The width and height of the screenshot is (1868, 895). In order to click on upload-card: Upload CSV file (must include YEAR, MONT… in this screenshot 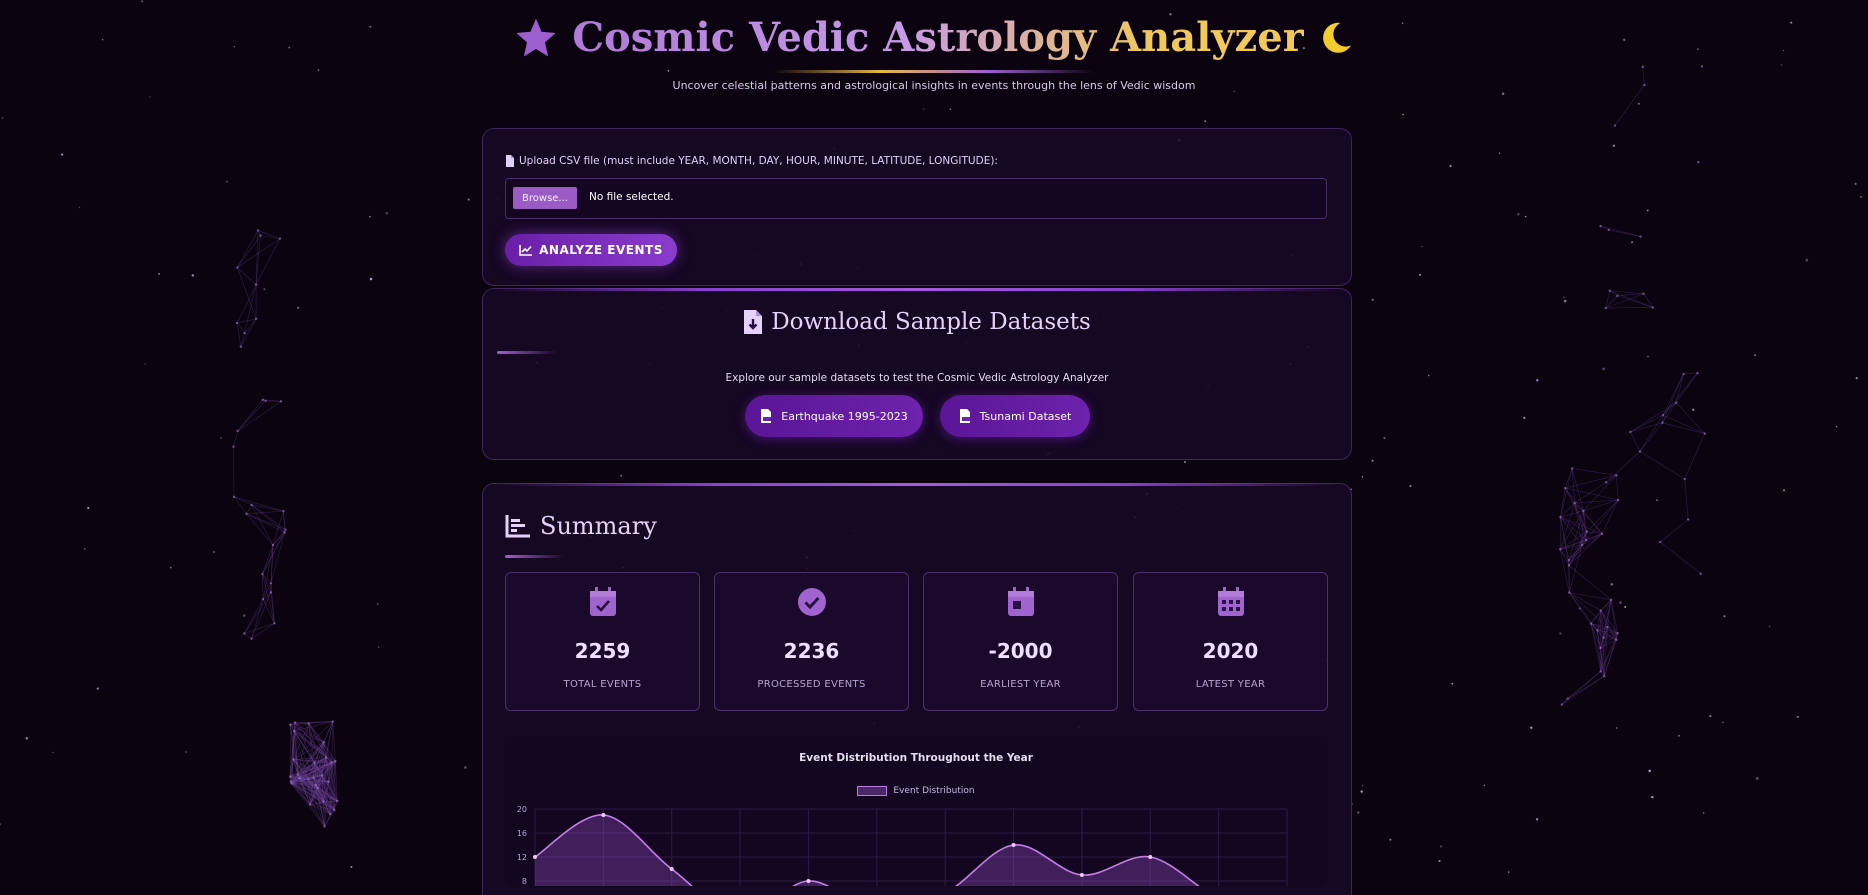, I will do `click(917, 207)`.